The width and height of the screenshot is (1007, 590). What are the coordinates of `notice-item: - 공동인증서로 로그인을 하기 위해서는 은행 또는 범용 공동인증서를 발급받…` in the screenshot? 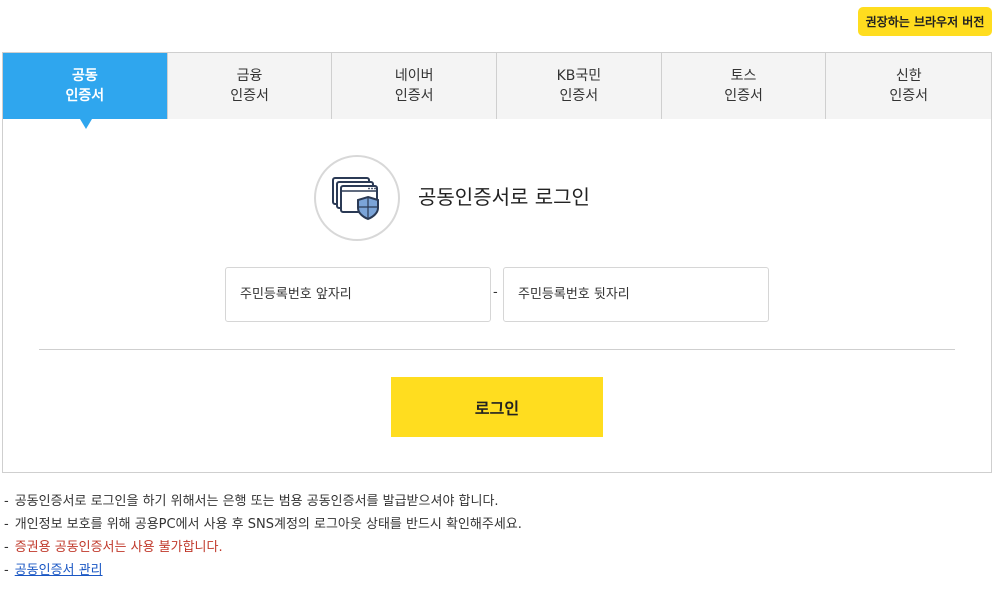 It's located at (263, 501).